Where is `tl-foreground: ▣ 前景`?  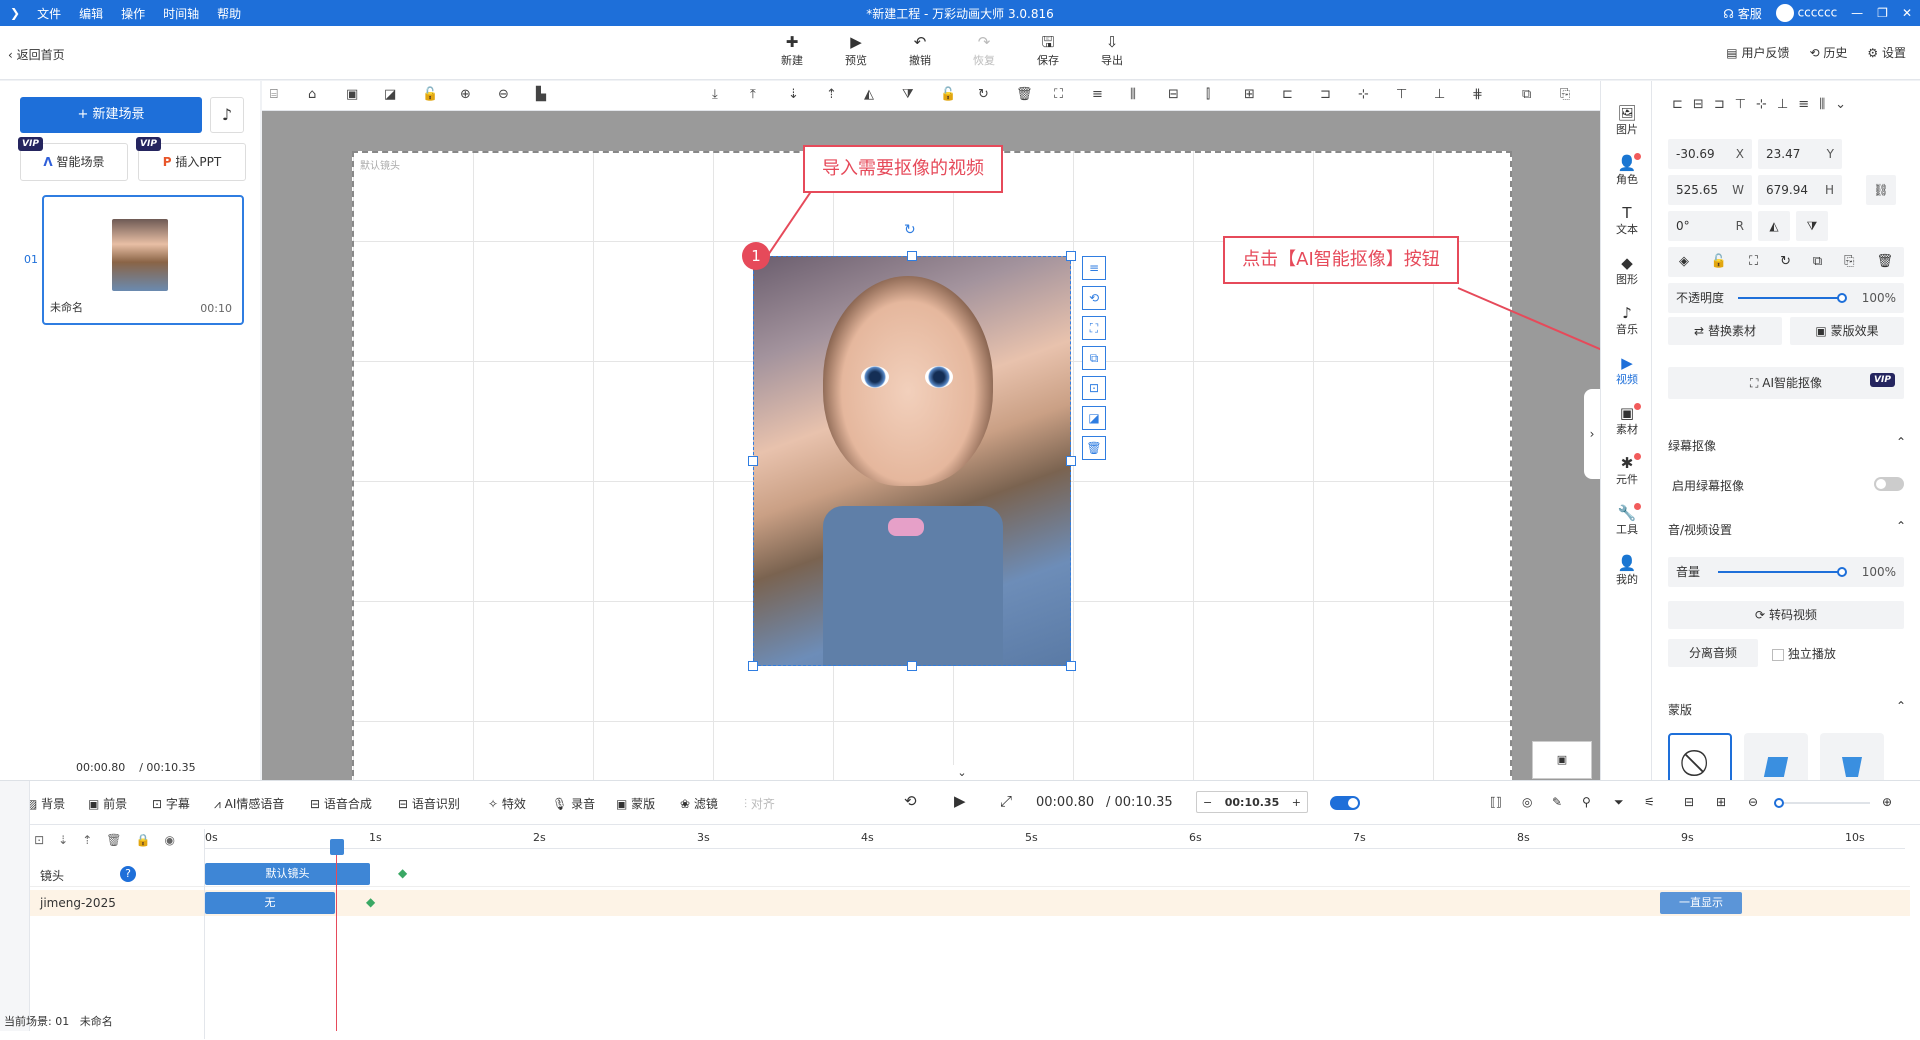 tl-foreground: ▣ 前景 is located at coordinates (107, 803).